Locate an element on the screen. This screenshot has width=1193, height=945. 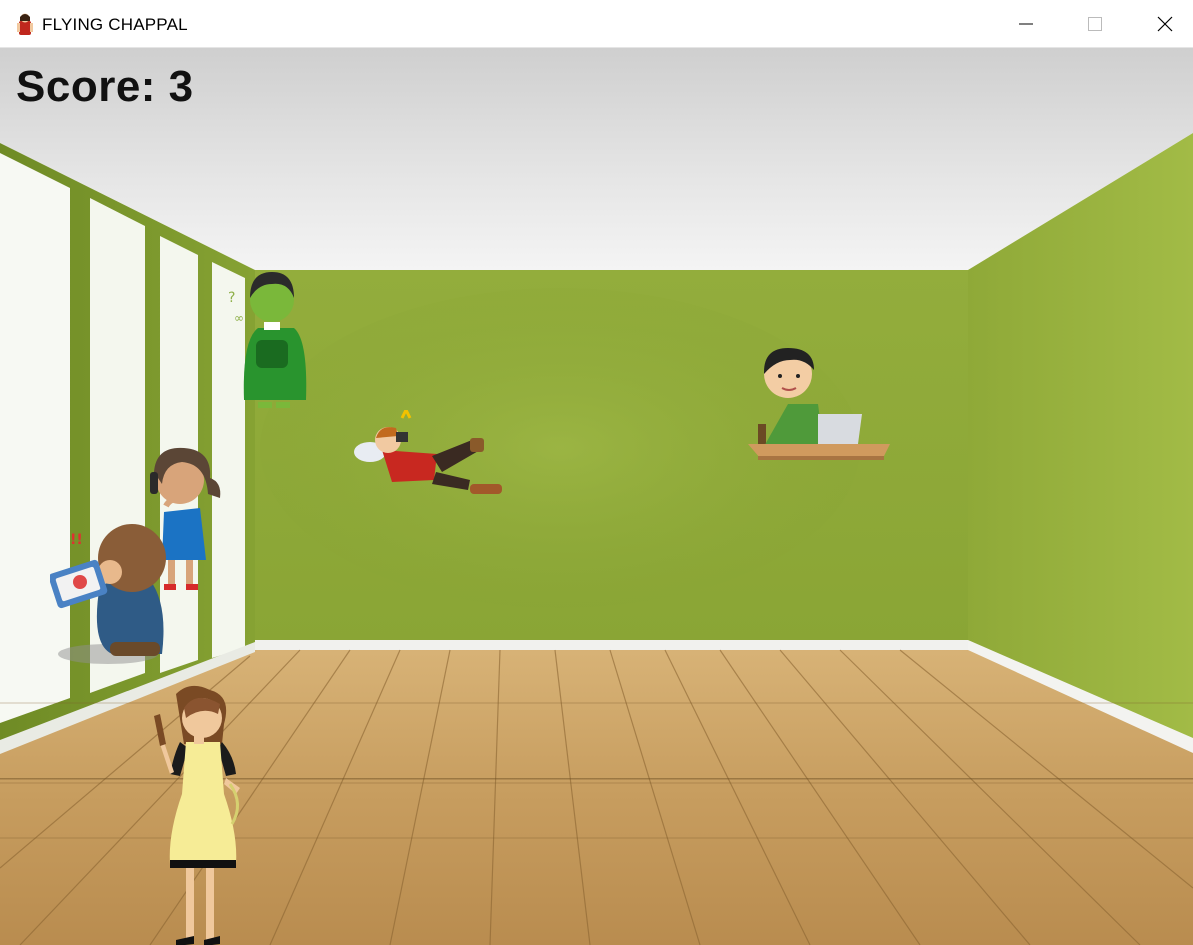
score-display: Score: 3 is located at coordinates (105, 86).